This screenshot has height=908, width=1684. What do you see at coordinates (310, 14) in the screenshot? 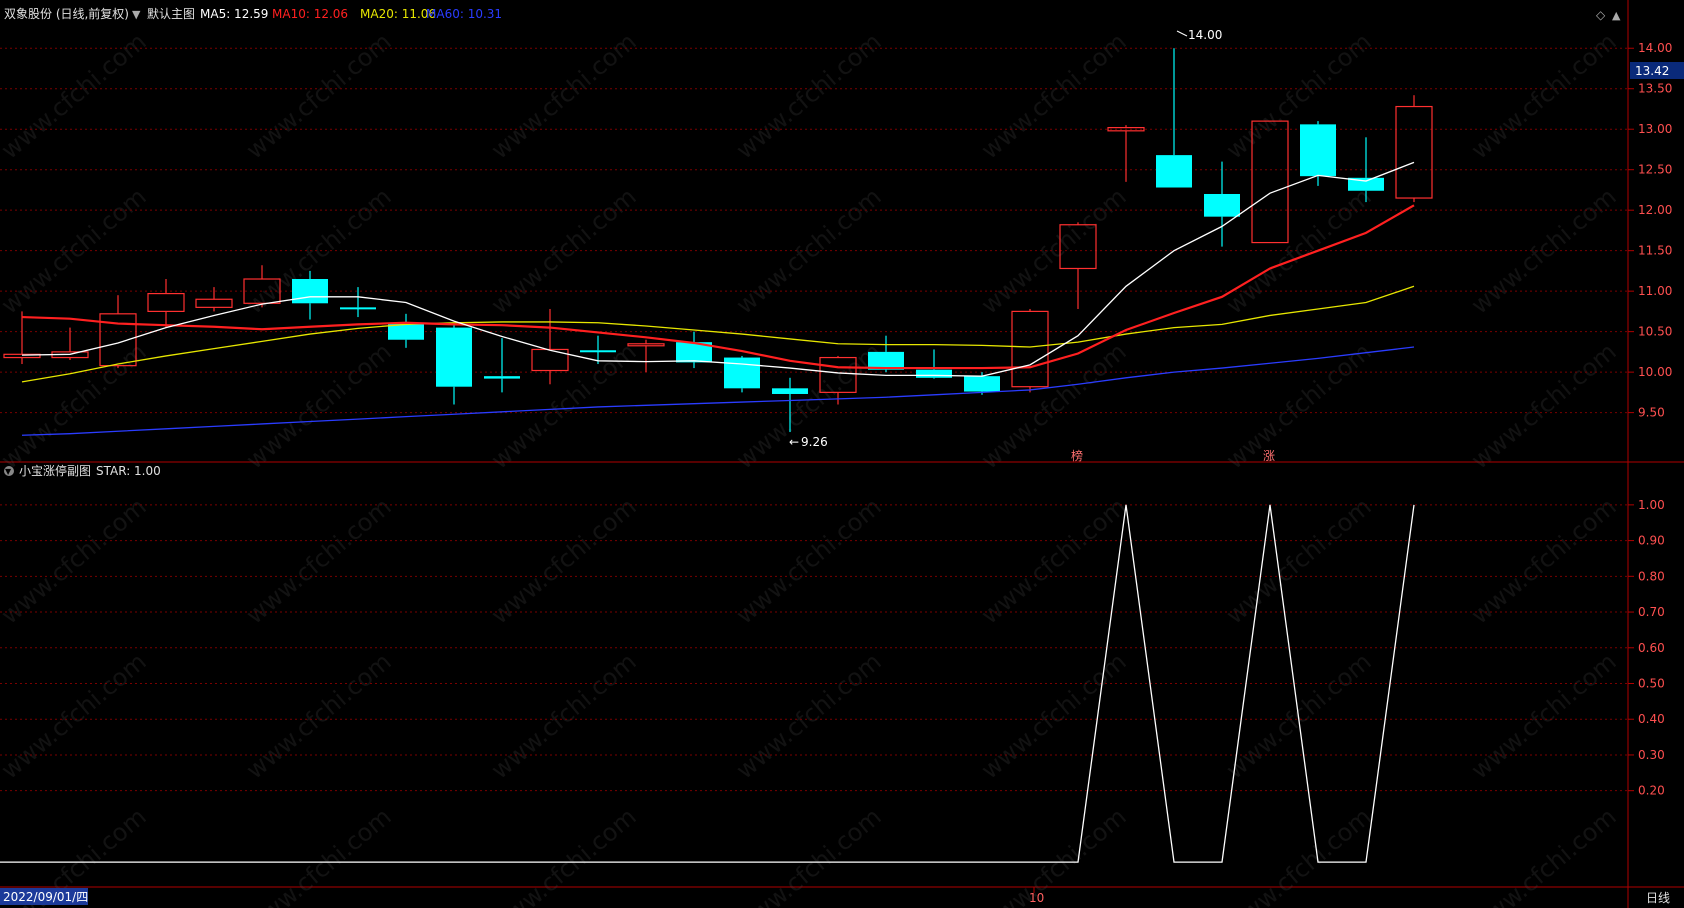
I see `ma10-label: MA10: 12.06` at bounding box center [310, 14].